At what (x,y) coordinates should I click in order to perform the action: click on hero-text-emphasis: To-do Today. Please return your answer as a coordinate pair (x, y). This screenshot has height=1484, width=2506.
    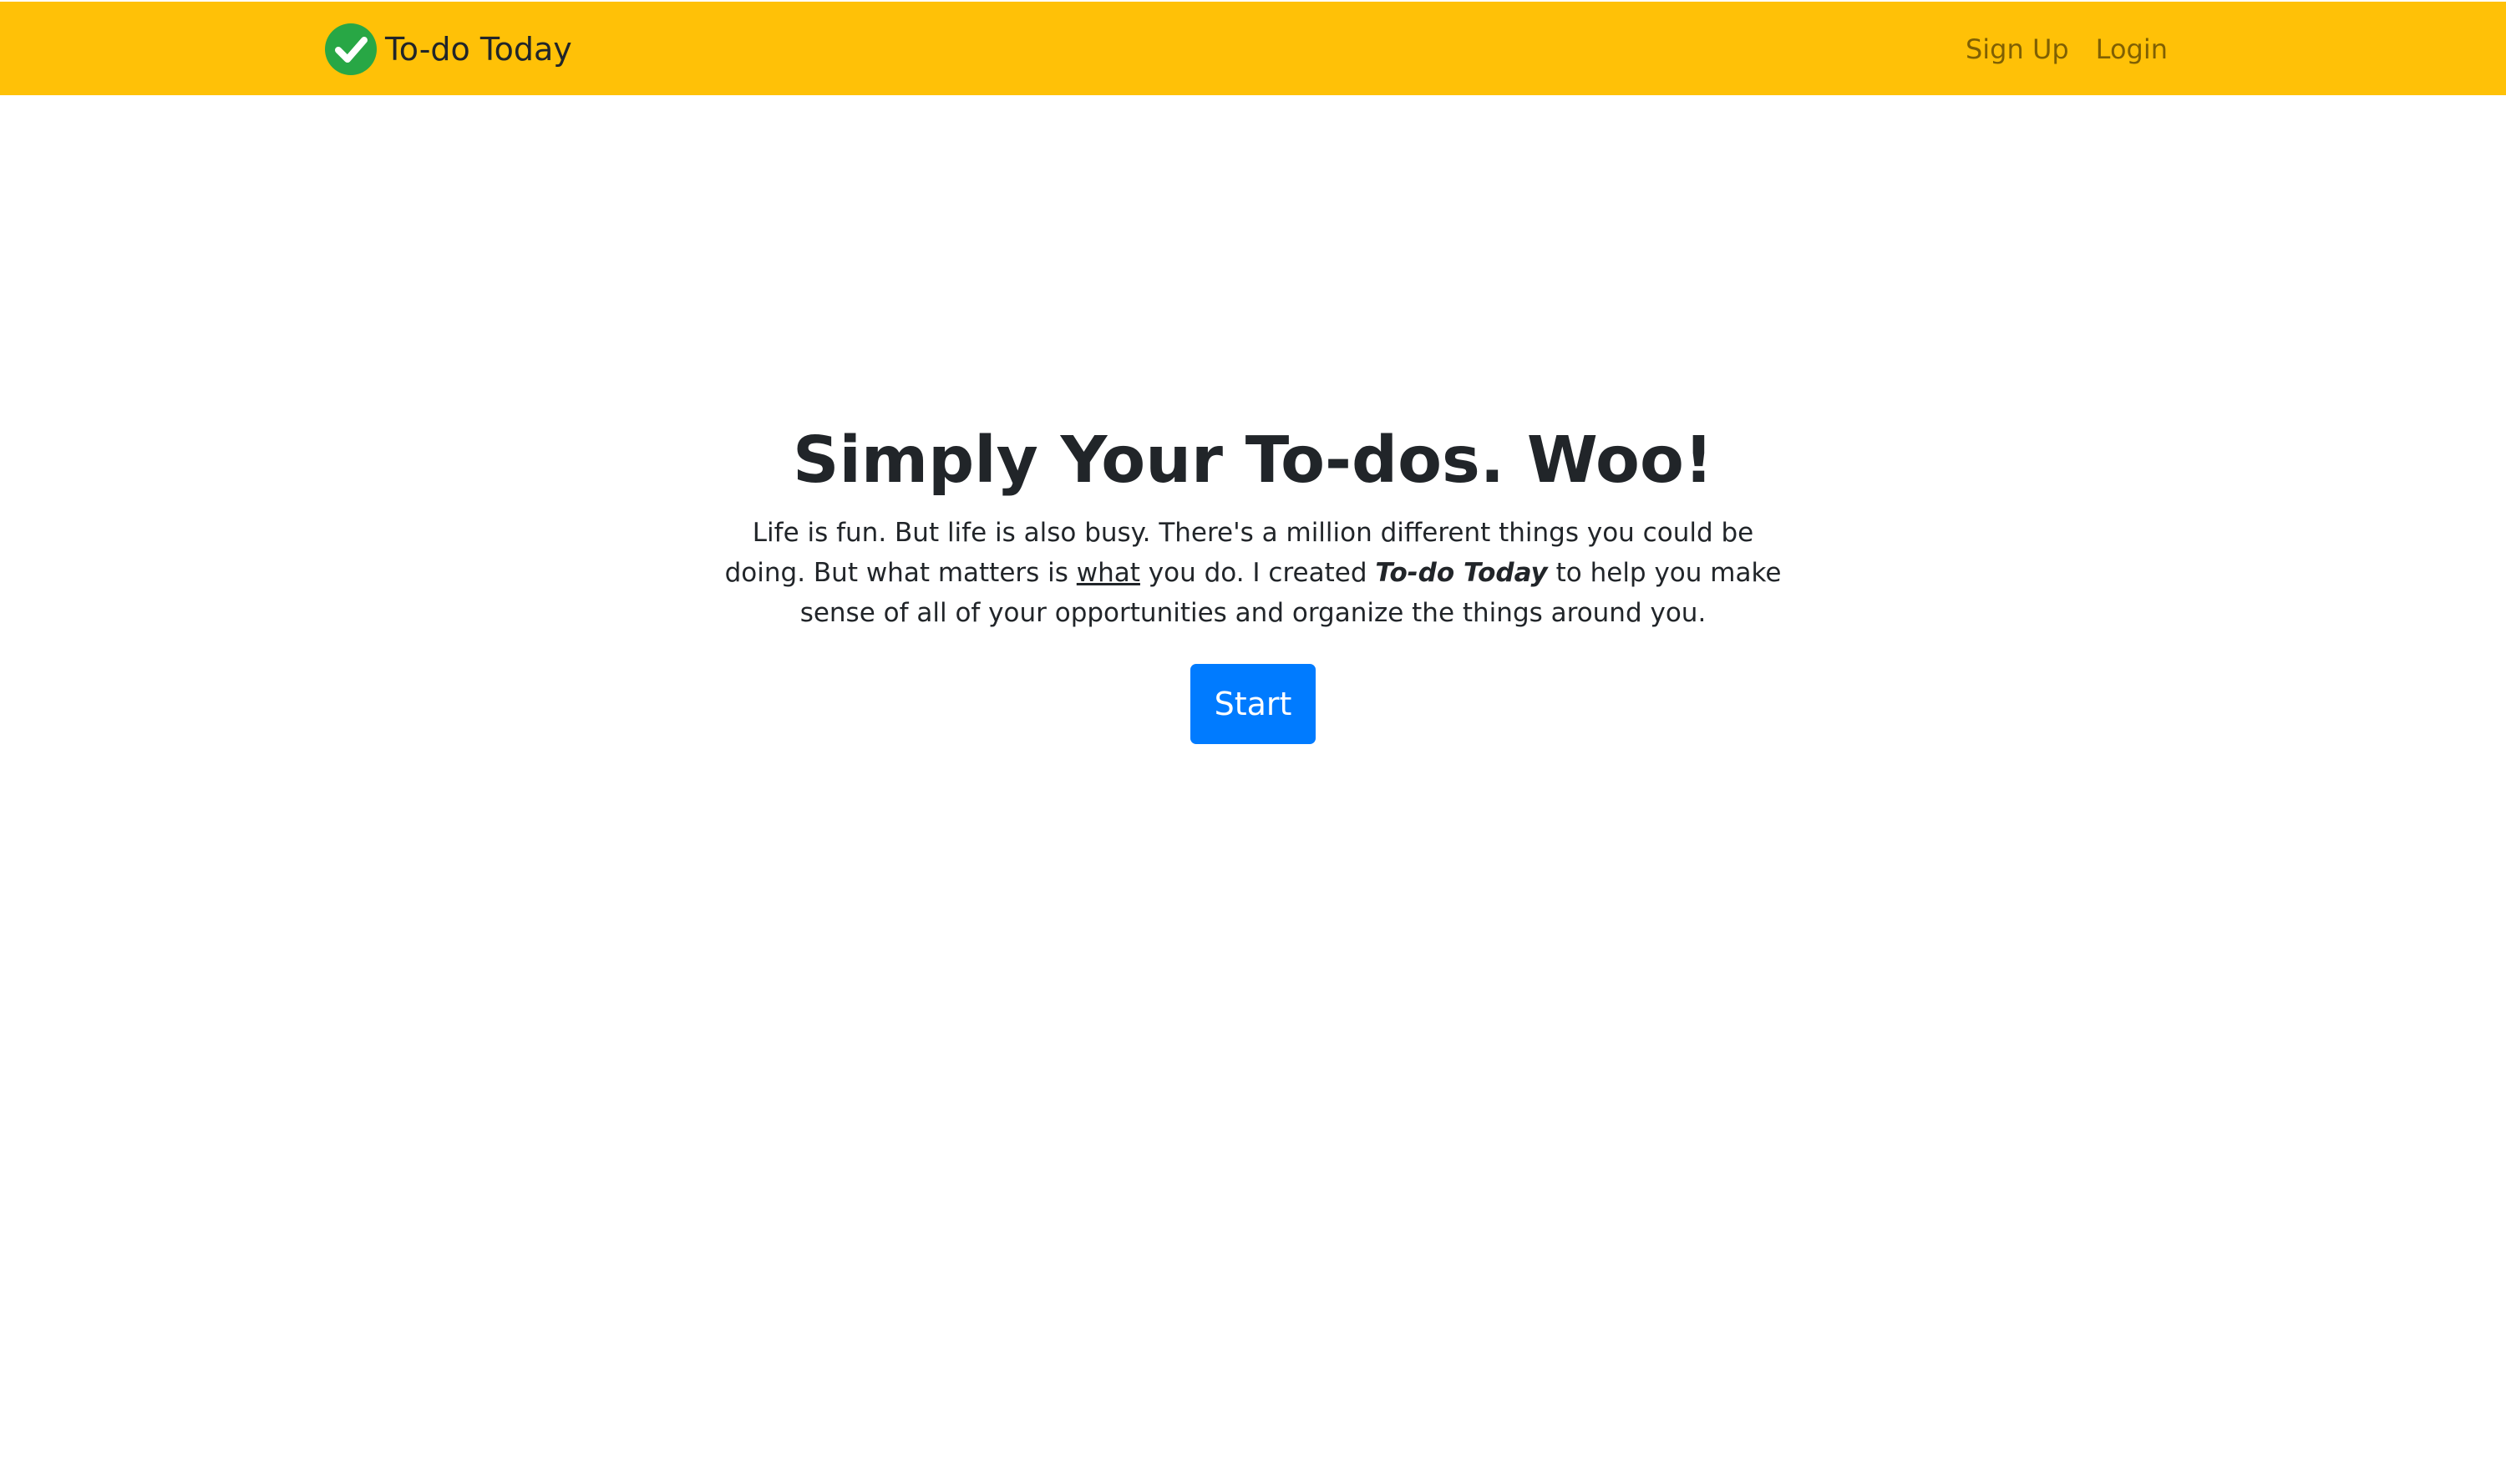
    Looking at the image, I should click on (1461, 573).